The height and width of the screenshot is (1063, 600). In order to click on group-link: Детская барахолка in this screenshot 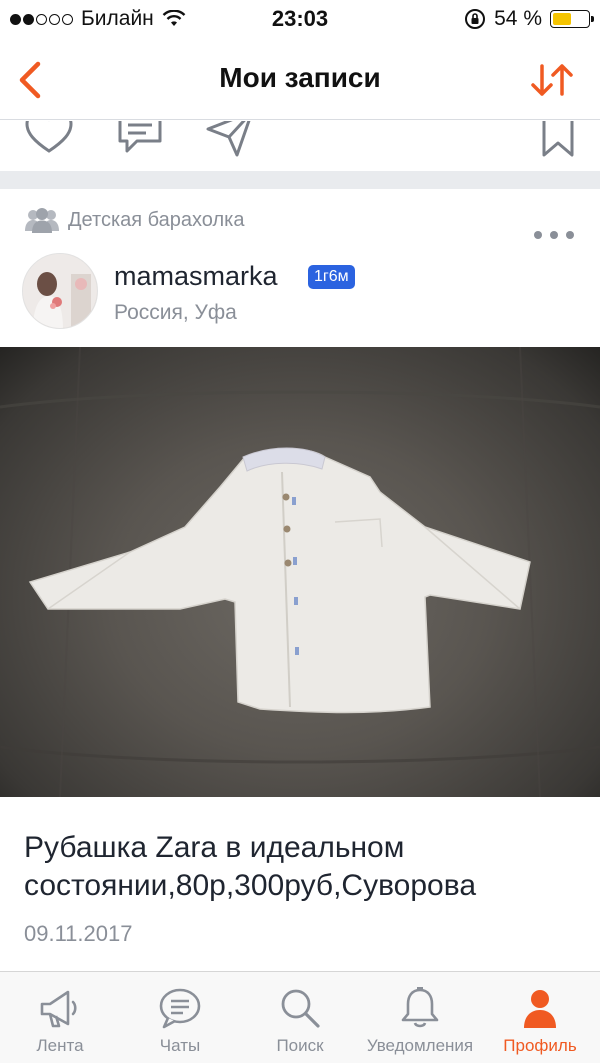, I will do `click(134, 220)`.